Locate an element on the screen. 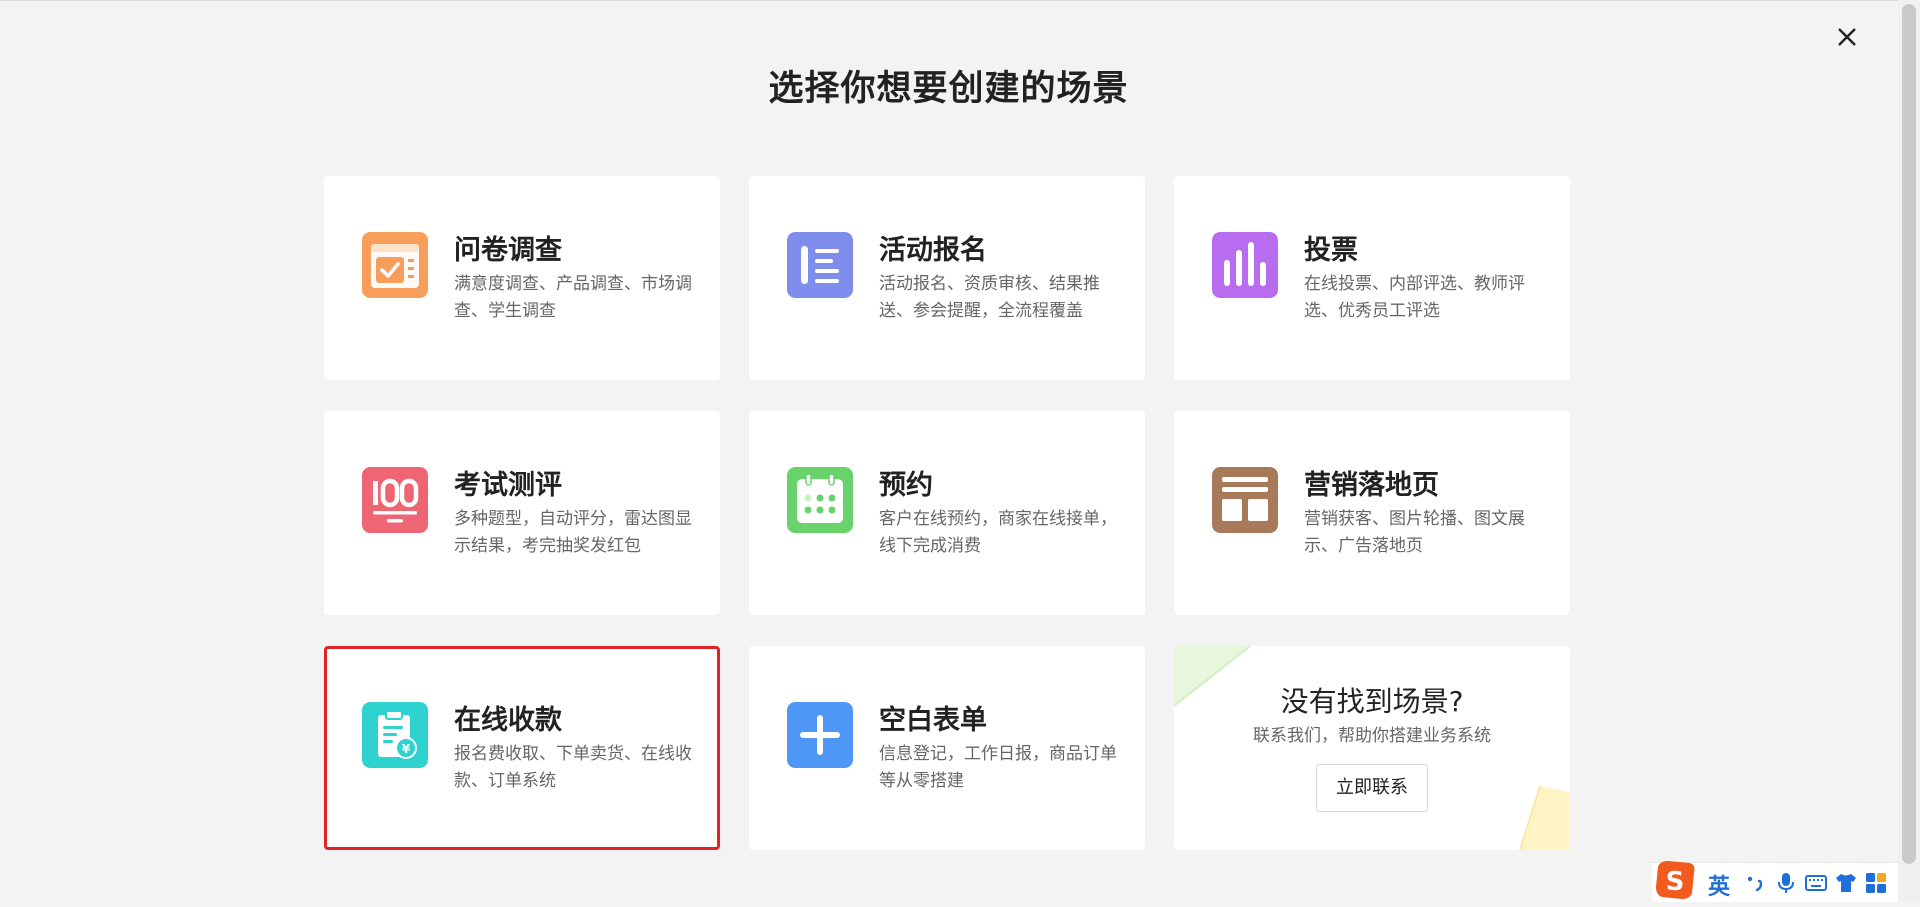 This screenshot has width=1920, height=907. top-border is located at coordinates (960, 0).